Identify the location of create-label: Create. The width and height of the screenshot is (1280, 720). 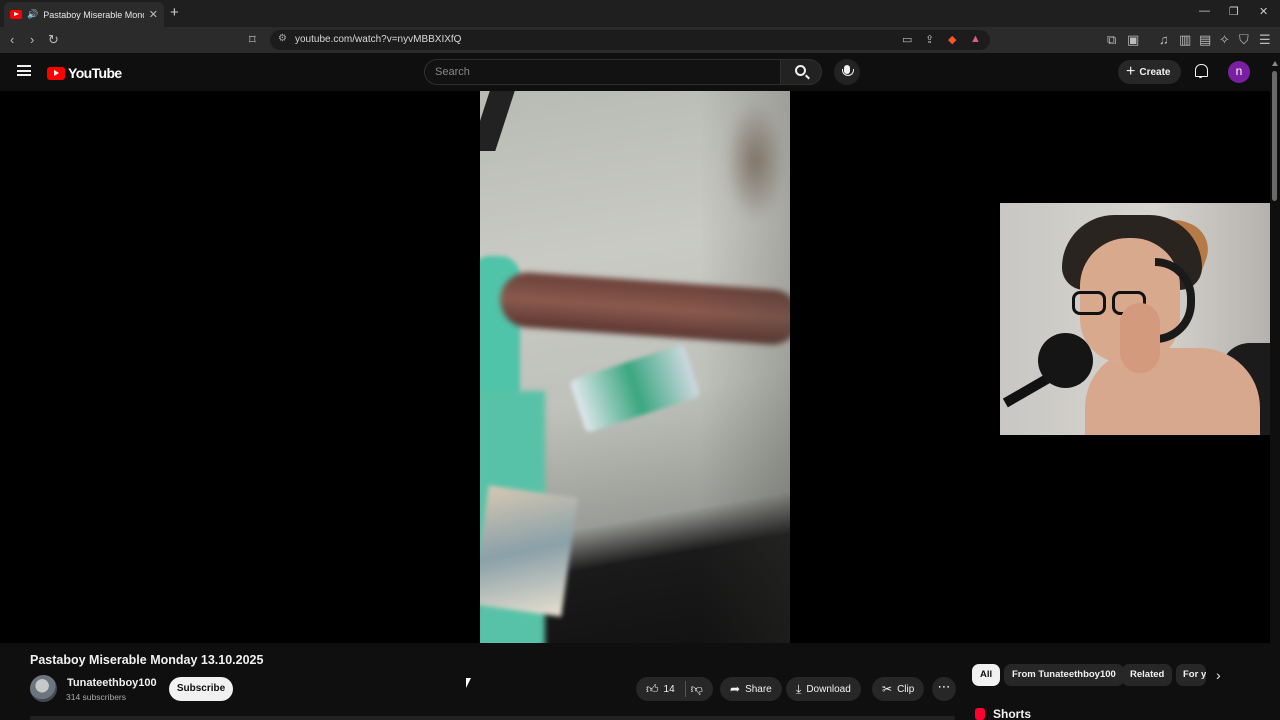
(1155, 72).